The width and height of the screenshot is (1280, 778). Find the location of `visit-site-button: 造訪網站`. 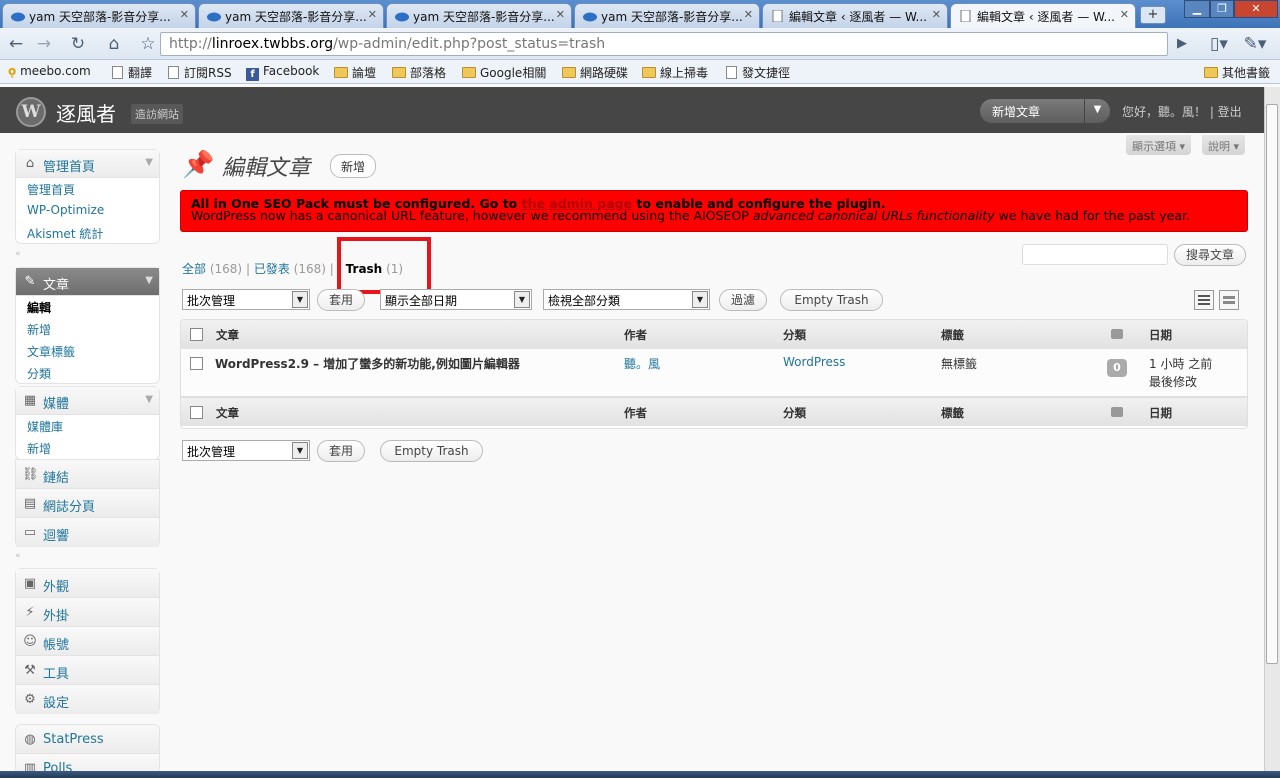

visit-site-button: 造訪網站 is located at coordinates (157, 114).